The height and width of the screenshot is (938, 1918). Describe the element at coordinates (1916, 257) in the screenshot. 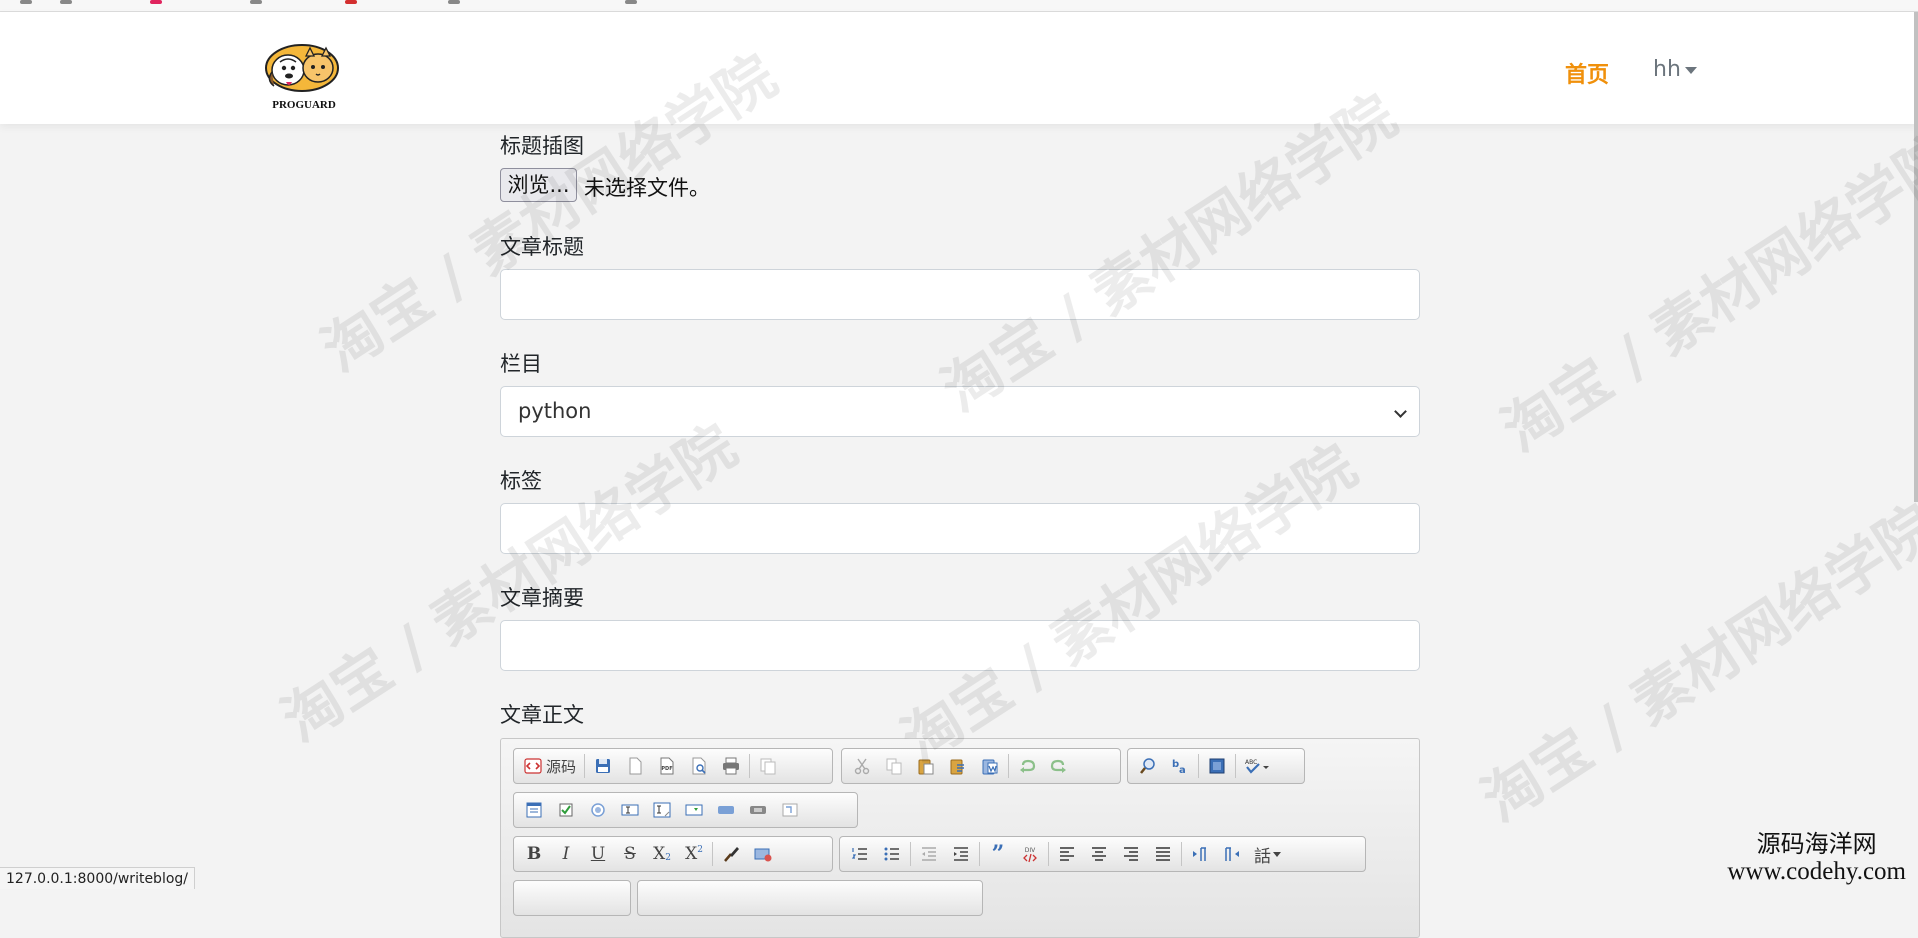

I see `page-scrollbar-thumb` at that location.